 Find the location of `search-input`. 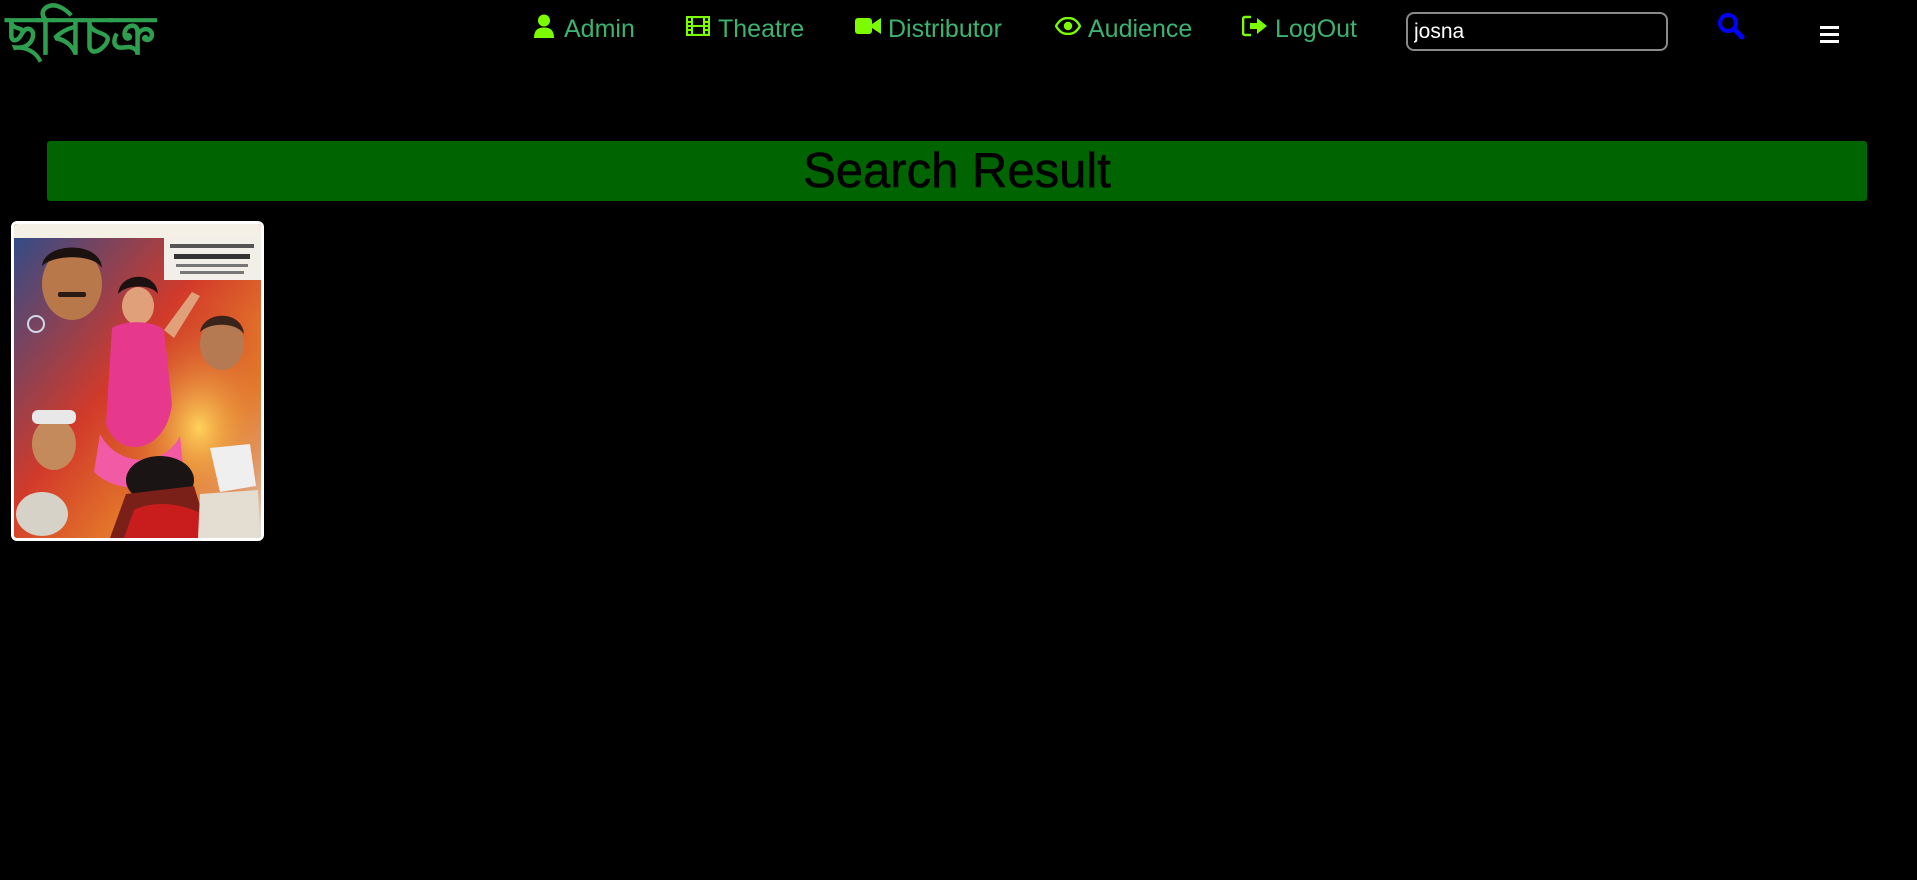

search-input is located at coordinates (1537, 31).